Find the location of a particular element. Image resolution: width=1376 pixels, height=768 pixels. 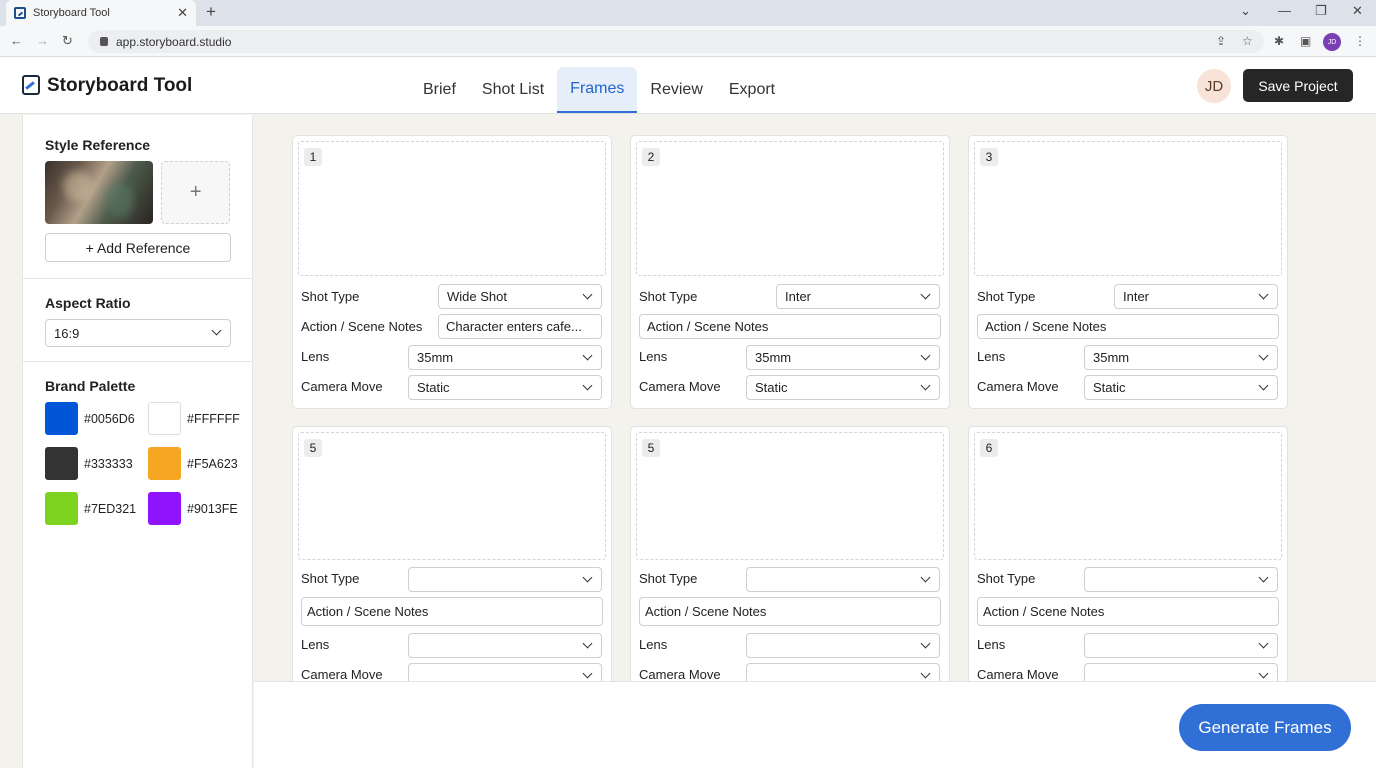

frame-canvas: 6 is located at coordinates (1128, 496).